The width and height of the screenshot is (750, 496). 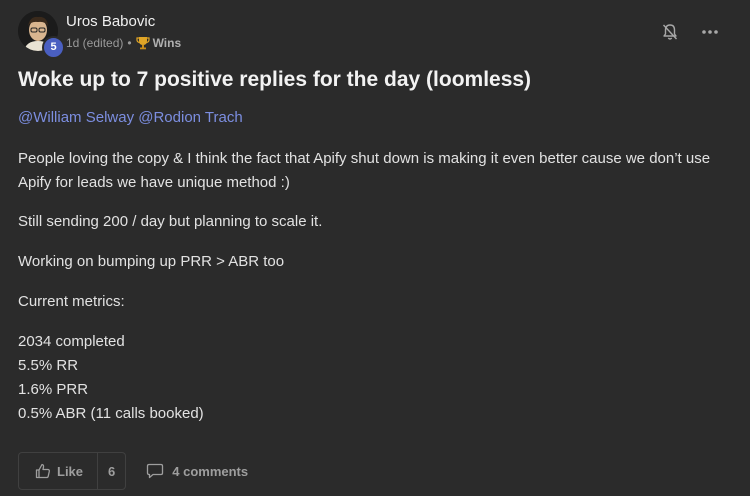 What do you see at coordinates (53, 47) in the screenshot?
I see `level-badge: 5` at bounding box center [53, 47].